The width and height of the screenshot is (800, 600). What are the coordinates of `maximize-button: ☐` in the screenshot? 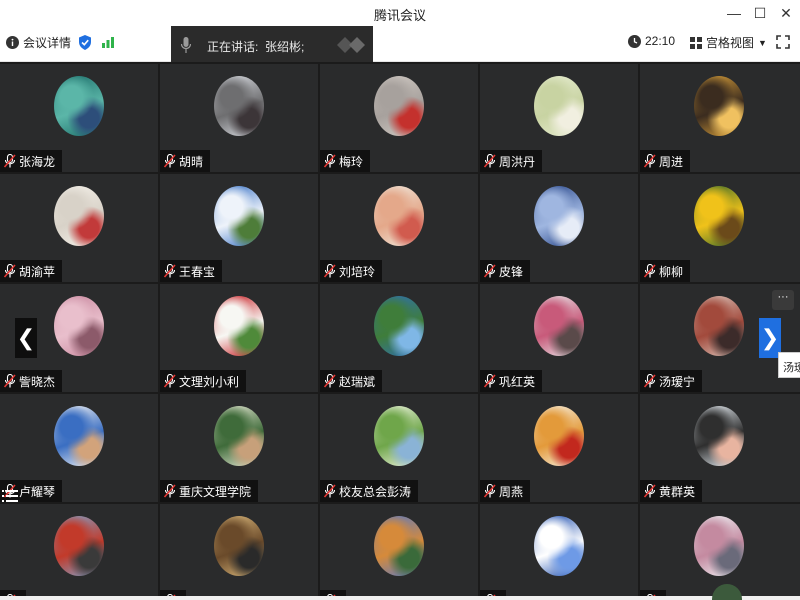 It's located at (760, 13).